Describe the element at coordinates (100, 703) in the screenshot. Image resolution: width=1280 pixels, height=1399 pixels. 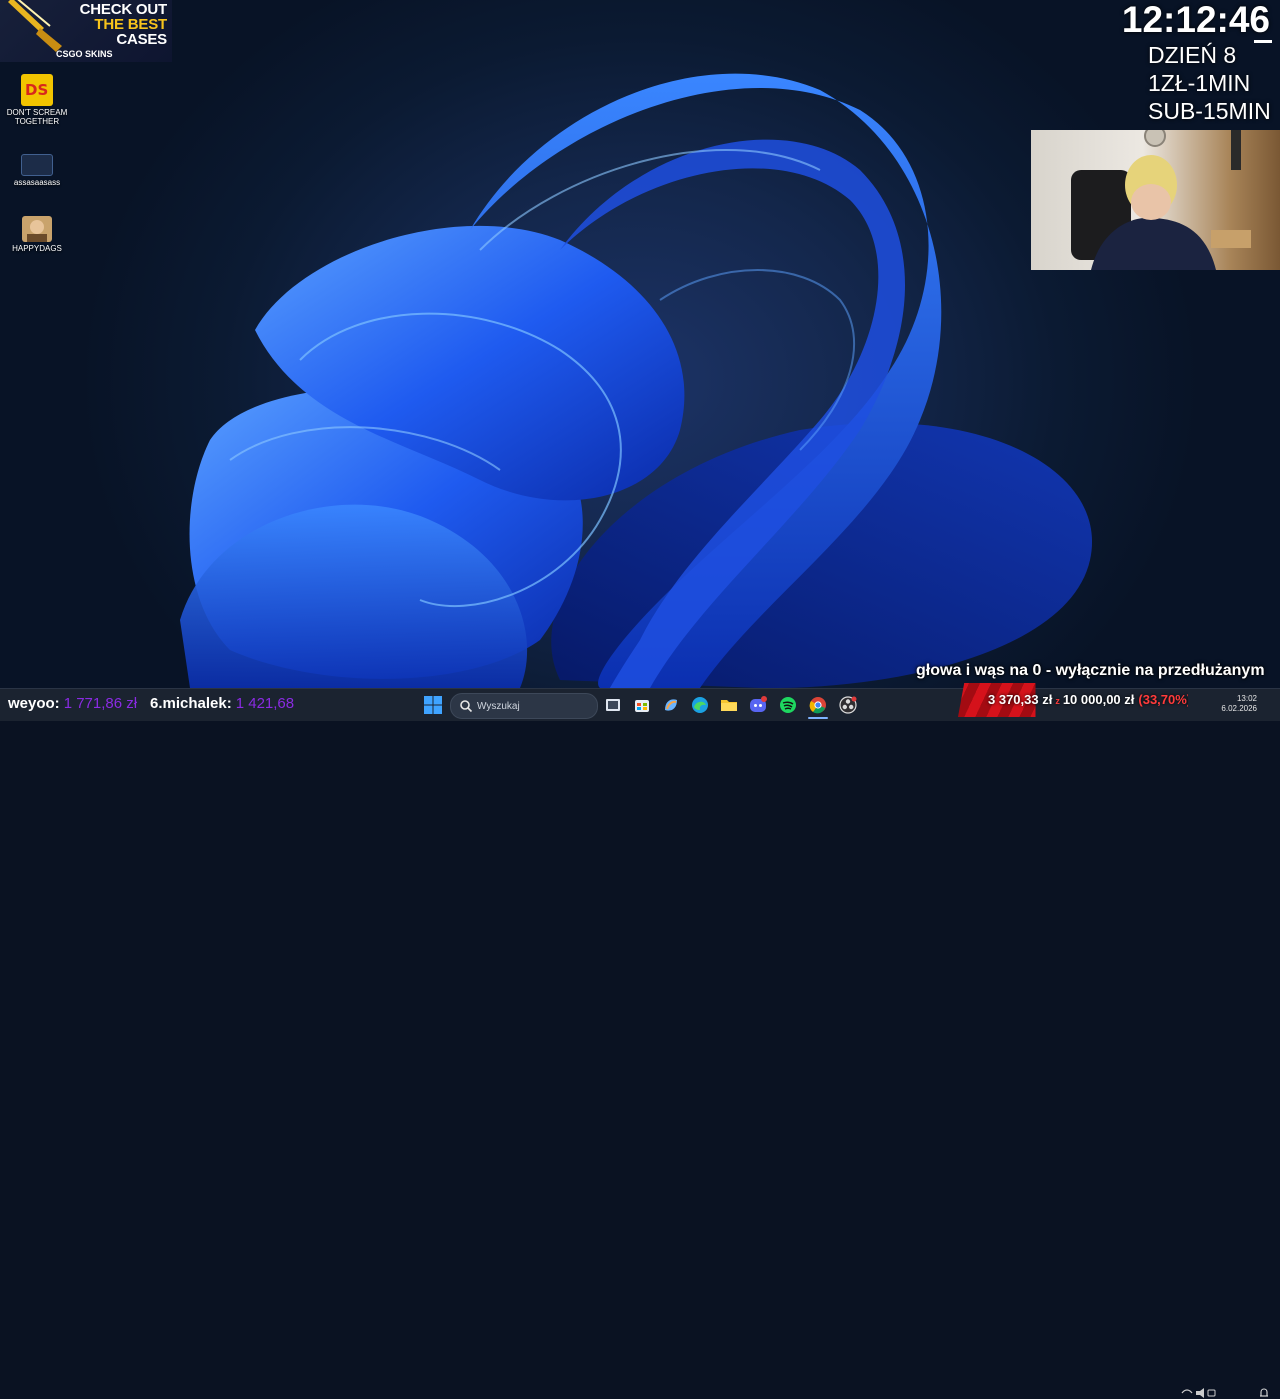
I see `donor-amount: 1 771,86 zł` at that location.